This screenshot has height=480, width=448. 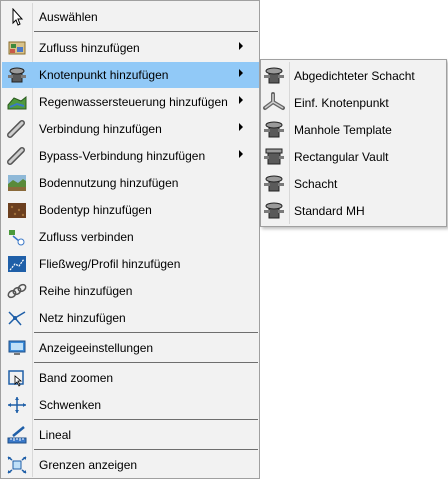 I want to click on standard-mh-icon, so click(x=274, y=210).